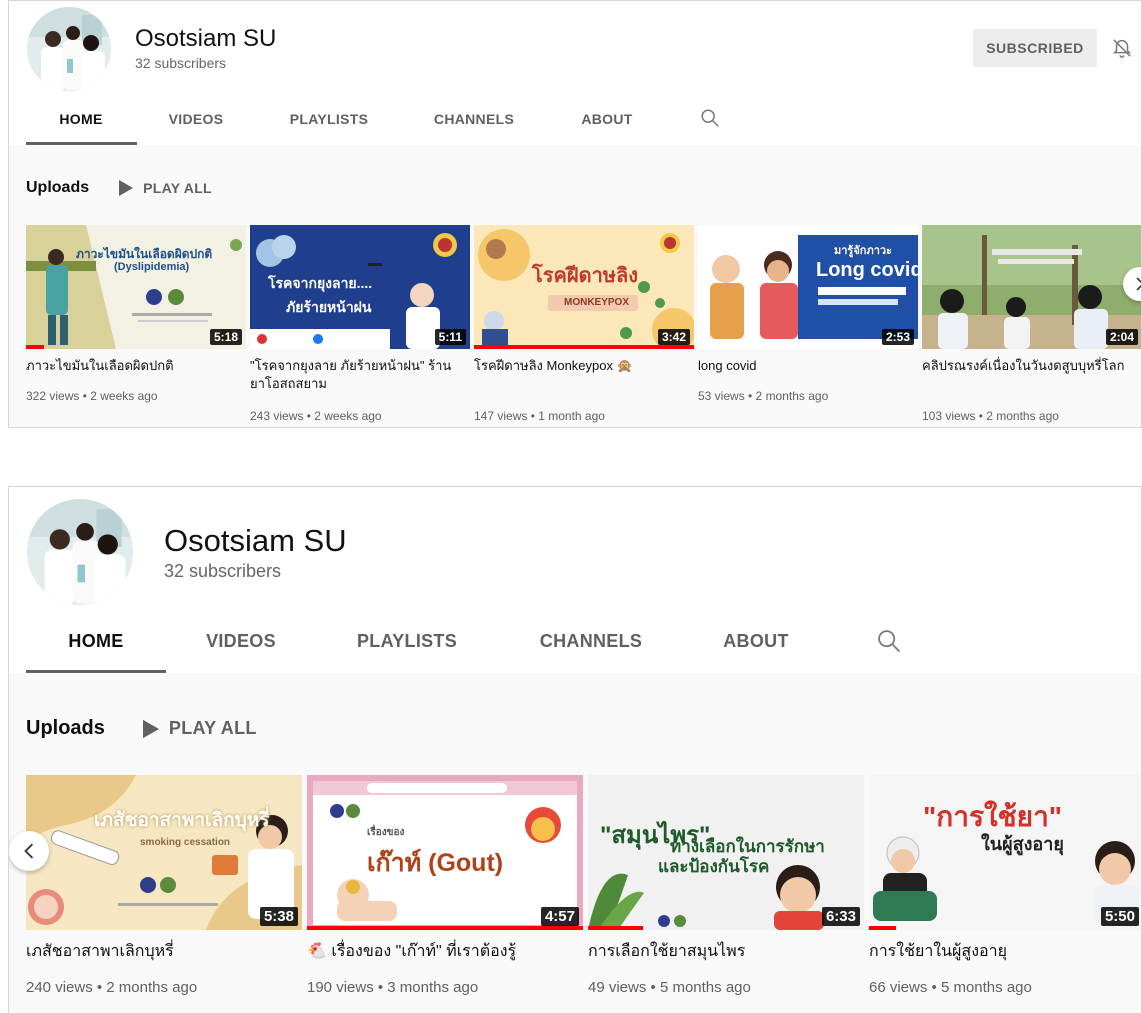 The height and width of the screenshot is (1013, 1142). I want to click on video-title: เภสัชอาสาพาเลิกบุหรี่, so click(161, 952).